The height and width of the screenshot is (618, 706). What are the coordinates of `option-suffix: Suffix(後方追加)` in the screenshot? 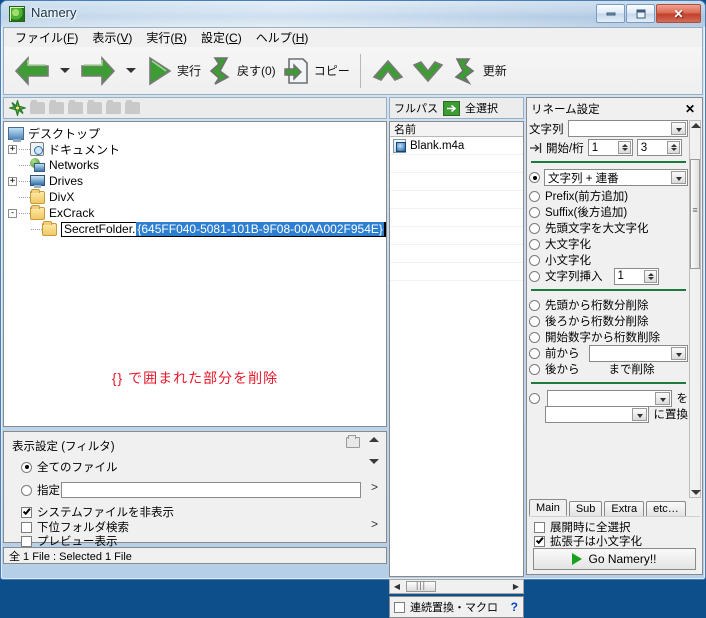 It's located at (608, 212).